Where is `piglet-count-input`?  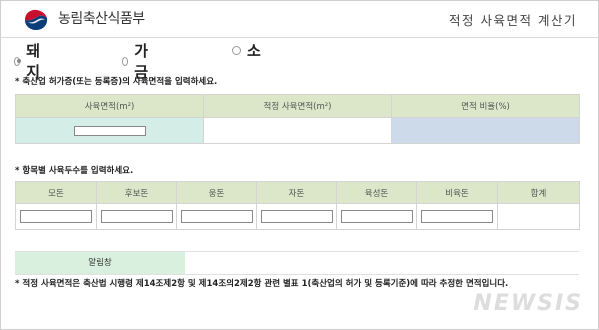 piglet-count-input is located at coordinates (296, 216).